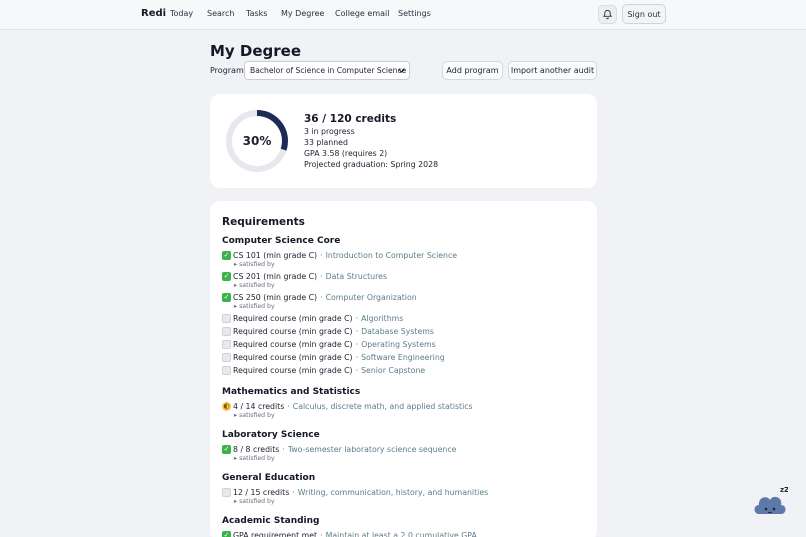 The height and width of the screenshot is (537, 806). I want to click on program-label: Program, so click(227, 70).